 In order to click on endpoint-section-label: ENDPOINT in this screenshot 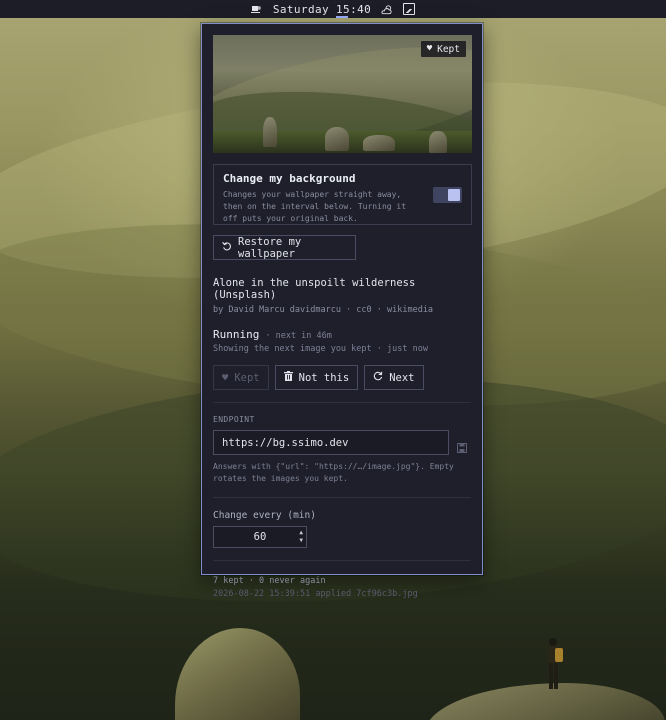, I will do `click(234, 419)`.